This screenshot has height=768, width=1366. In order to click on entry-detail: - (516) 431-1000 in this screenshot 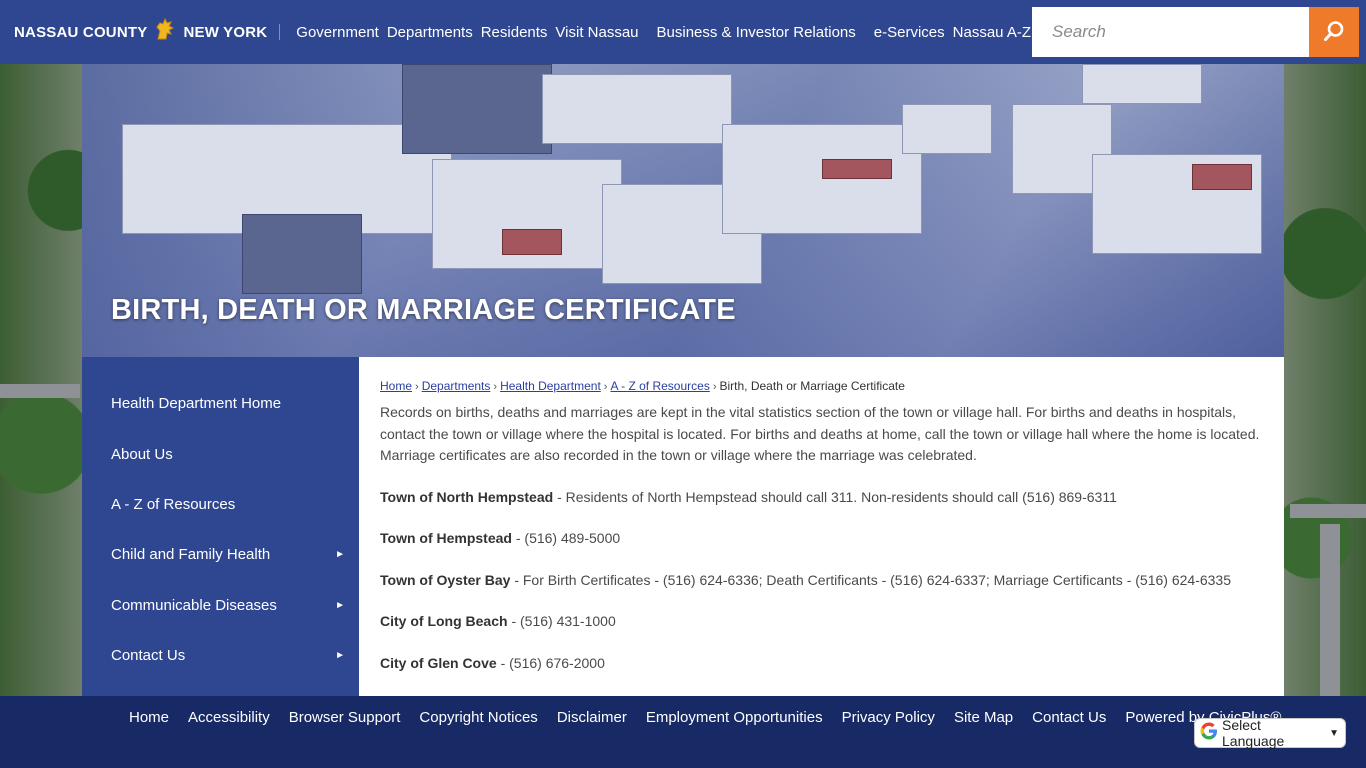, I will do `click(561, 621)`.